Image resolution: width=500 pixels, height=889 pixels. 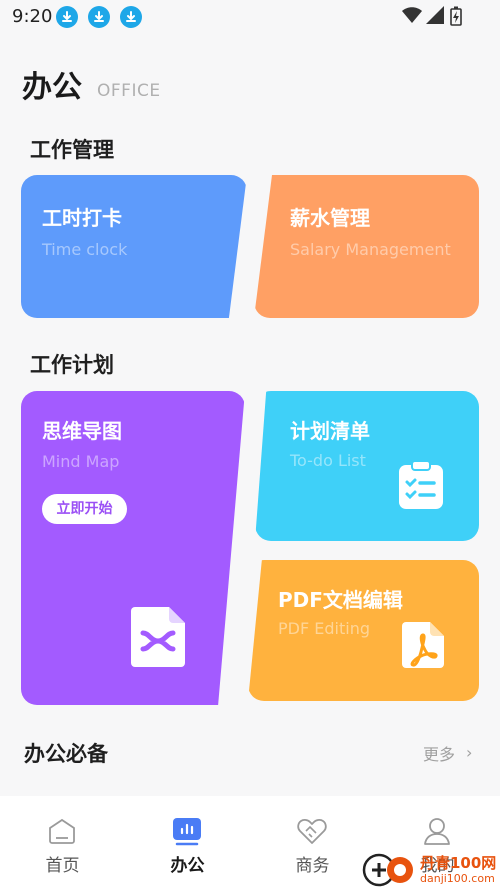 I want to click on pdf-editing-card: PDF文档编辑 PDF Editing, so click(x=363, y=630).